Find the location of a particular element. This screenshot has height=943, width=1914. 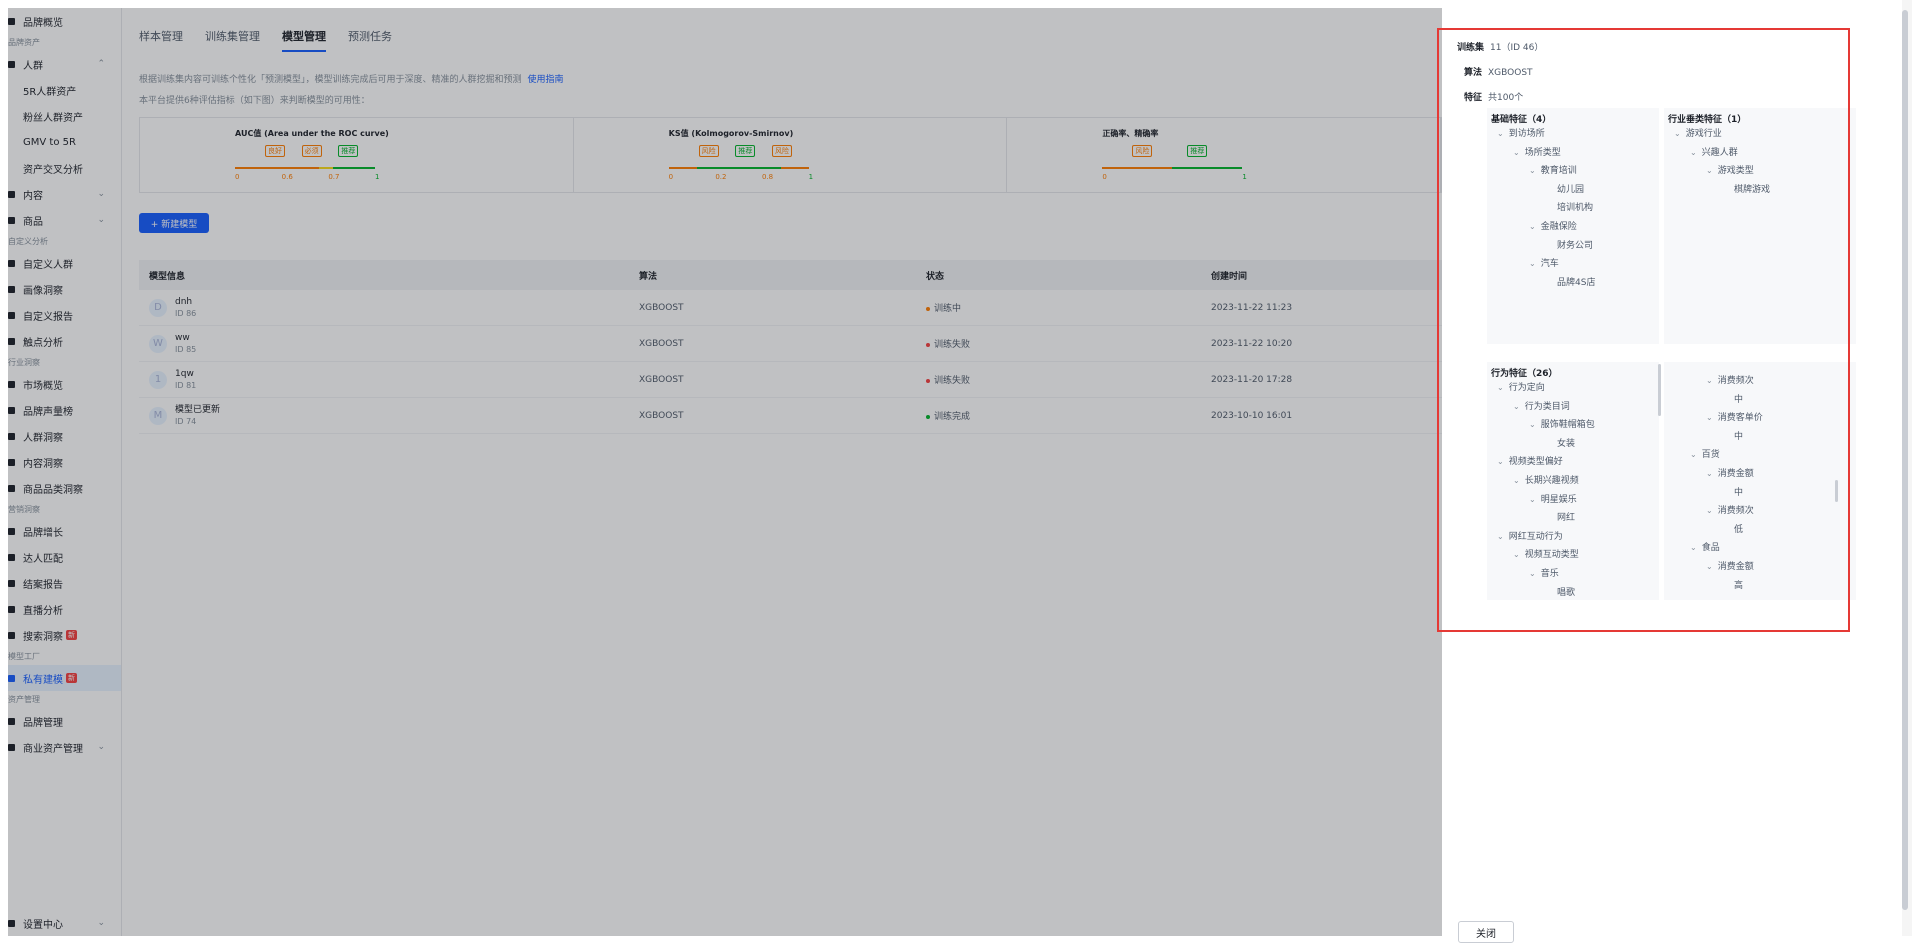

page-scrollbar is located at coordinates (1907, 468).